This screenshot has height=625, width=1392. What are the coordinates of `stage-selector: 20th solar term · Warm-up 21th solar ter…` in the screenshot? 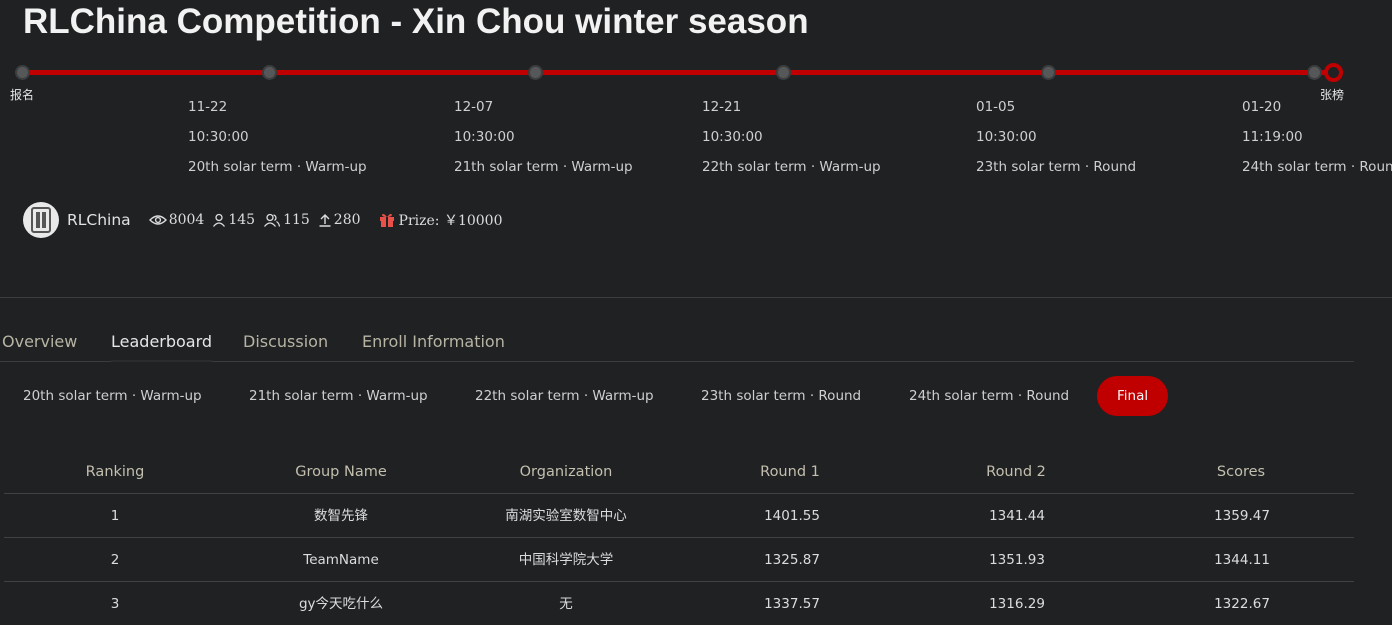 It's located at (677, 396).